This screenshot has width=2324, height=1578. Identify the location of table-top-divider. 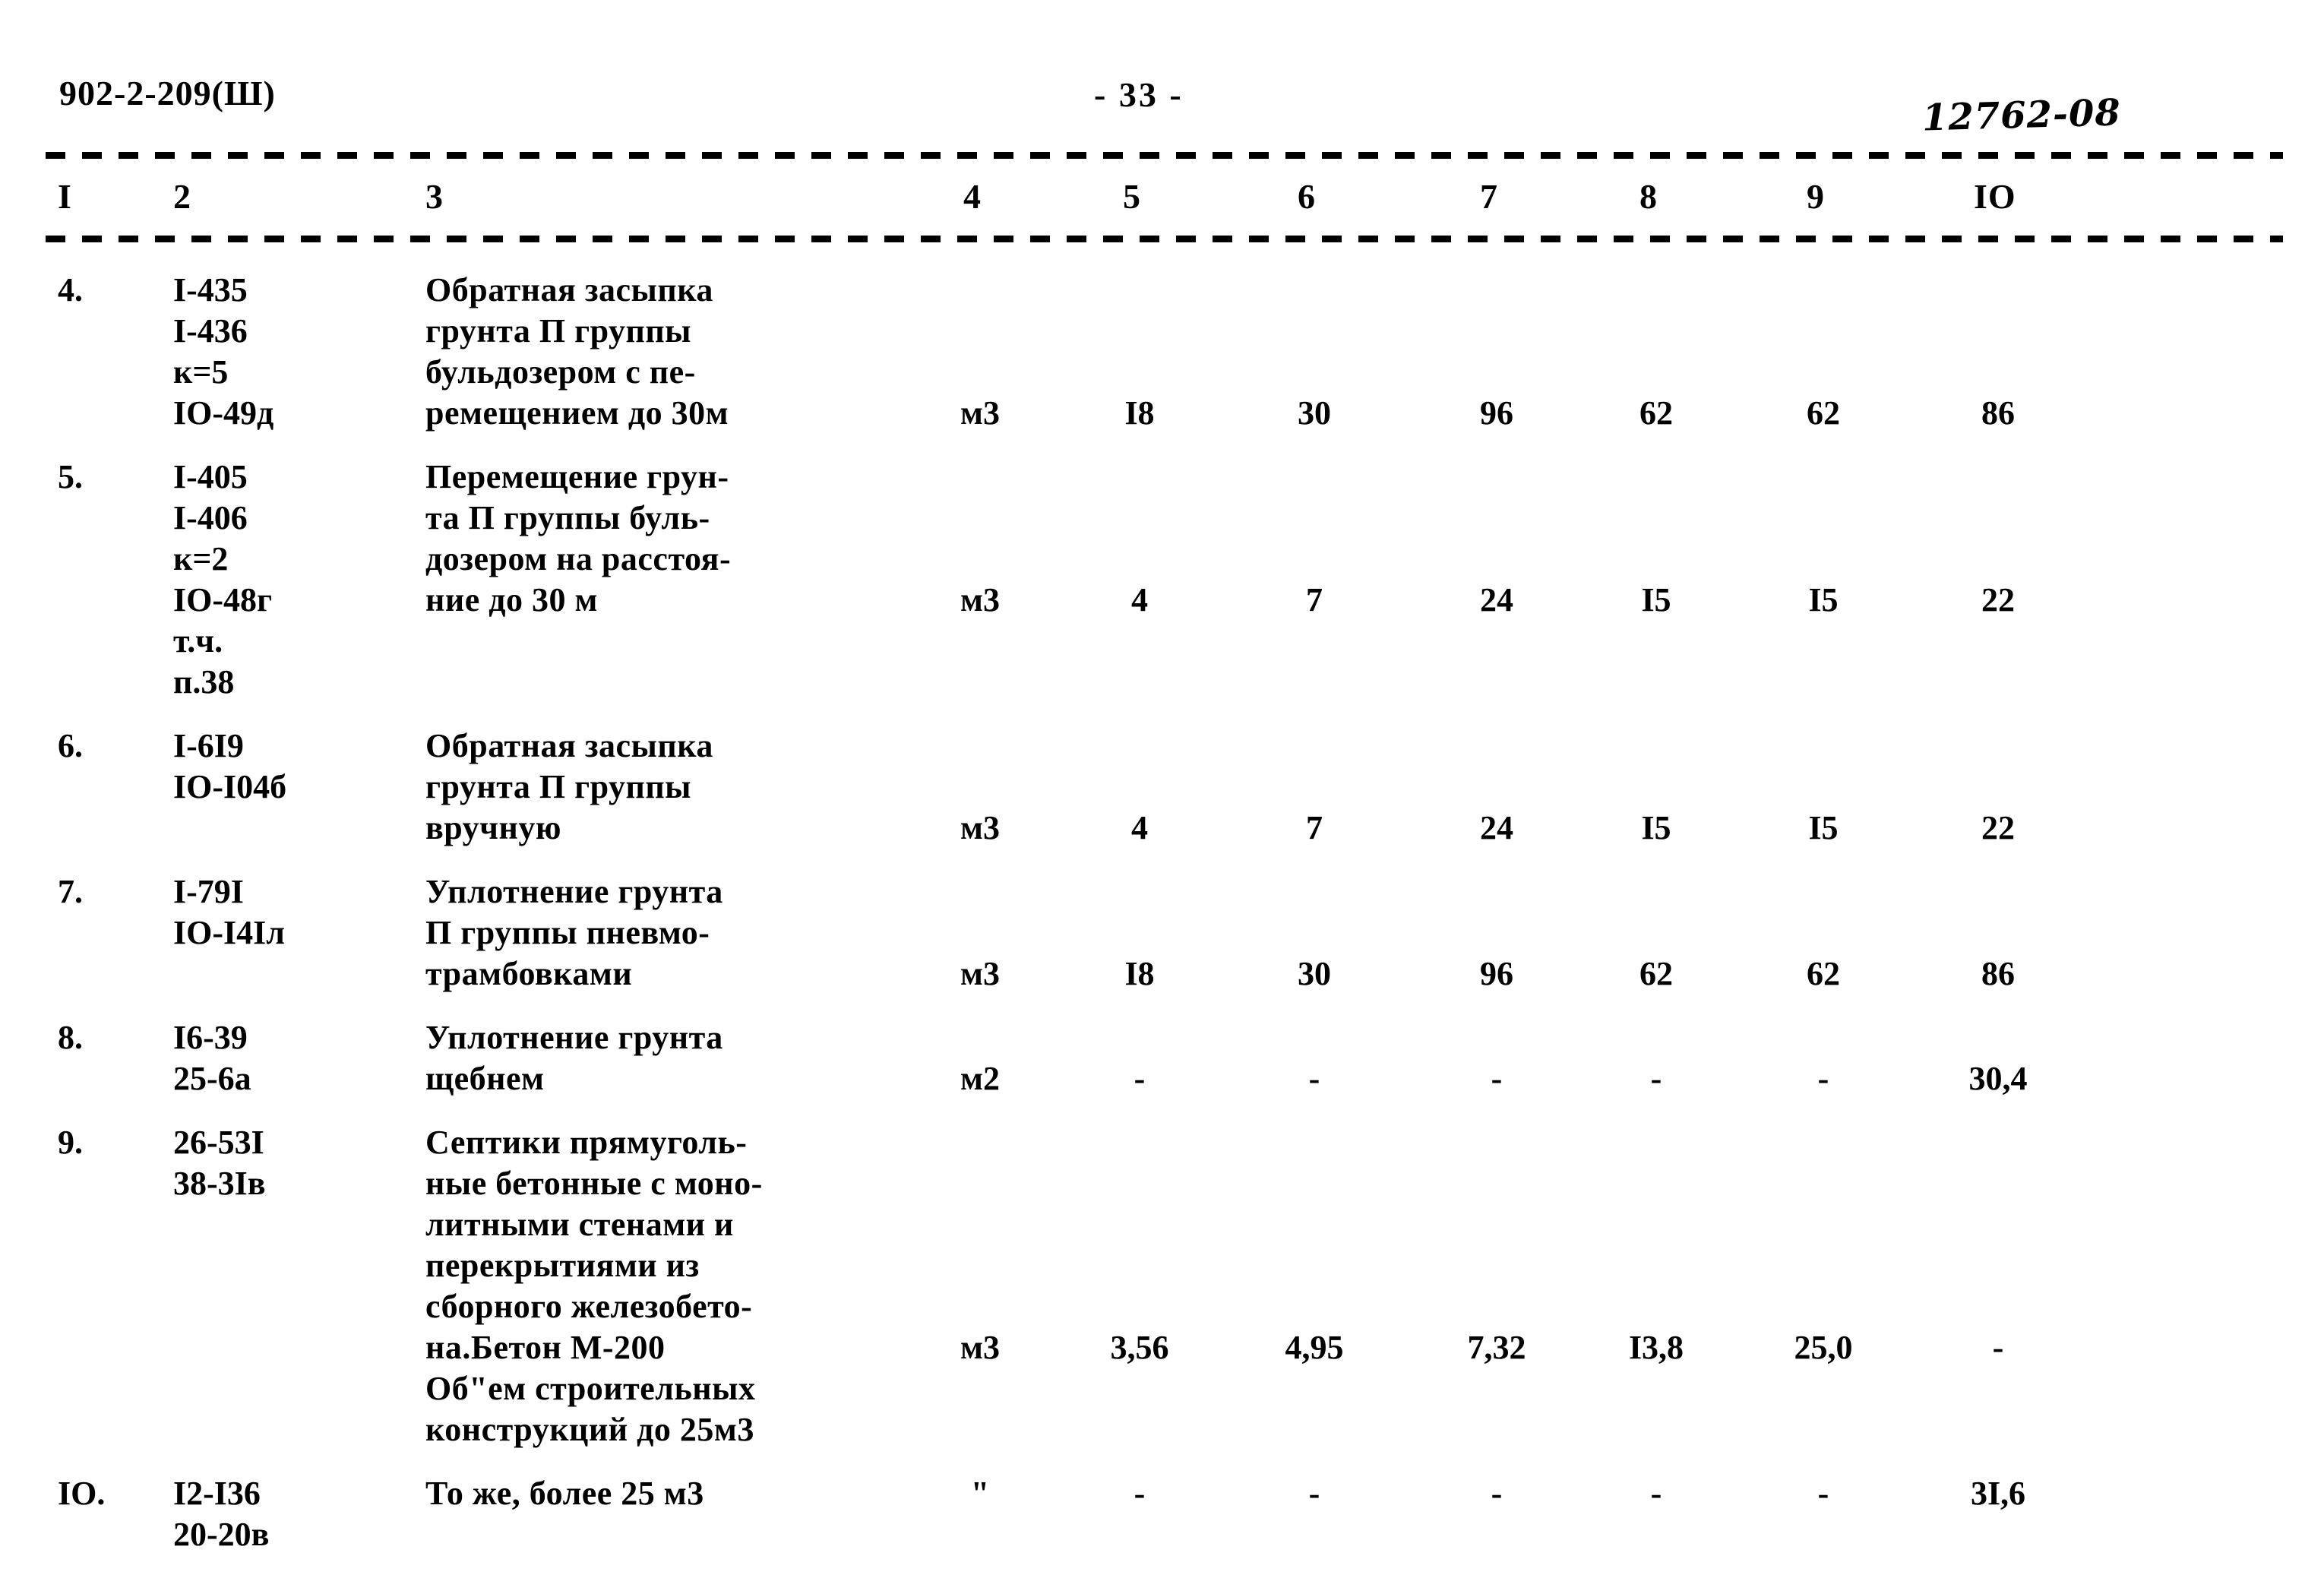
(1164, 155).